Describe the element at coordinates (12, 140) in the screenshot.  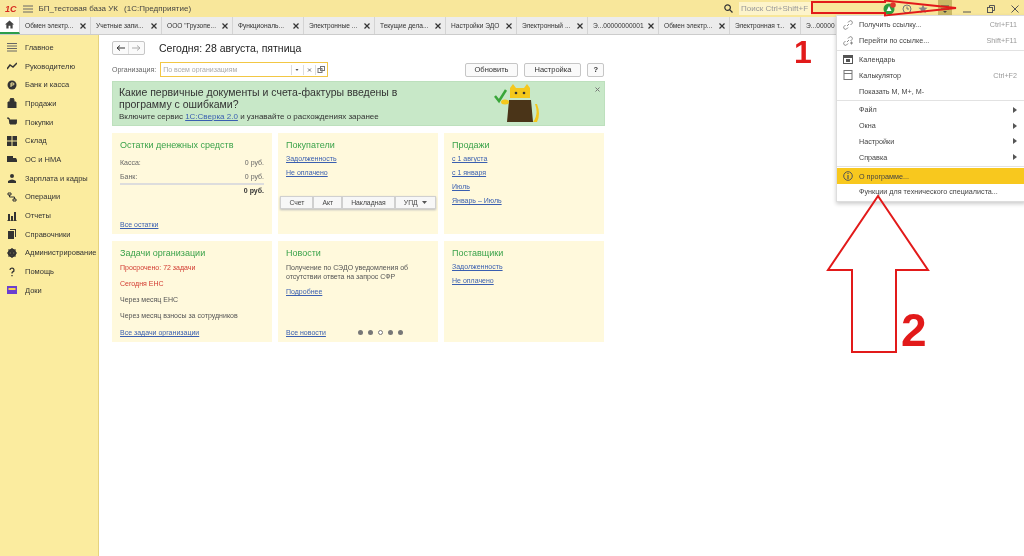
I see `grid-icon` at that location.